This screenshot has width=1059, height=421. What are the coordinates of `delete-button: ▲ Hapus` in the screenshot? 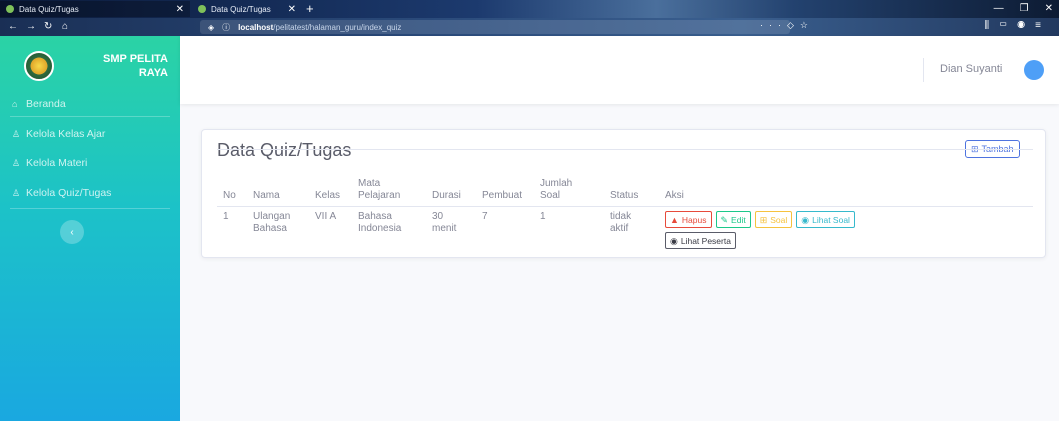 It's located at (688, 219).